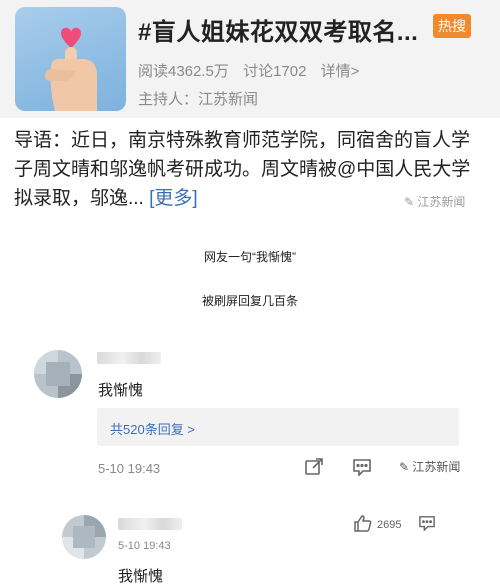 The image size is (500, 588). What do you see at coordinates (314, 469) in the screenshot?
I see `share-icon` at bounding box center [314, 469].